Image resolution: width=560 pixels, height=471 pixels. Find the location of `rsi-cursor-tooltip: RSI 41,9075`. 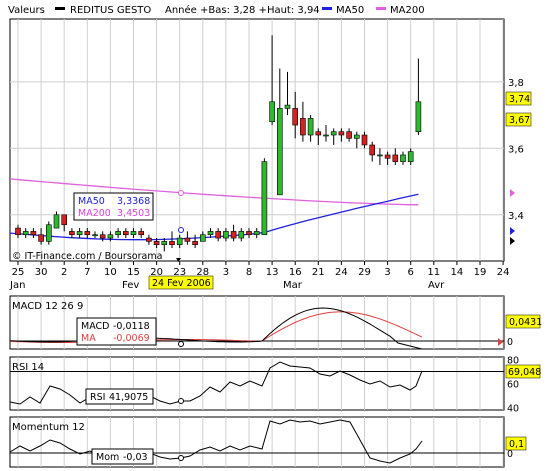

rsi-cursor-tooltip: RSI 41,9075 is located at coordinates (119, 396).